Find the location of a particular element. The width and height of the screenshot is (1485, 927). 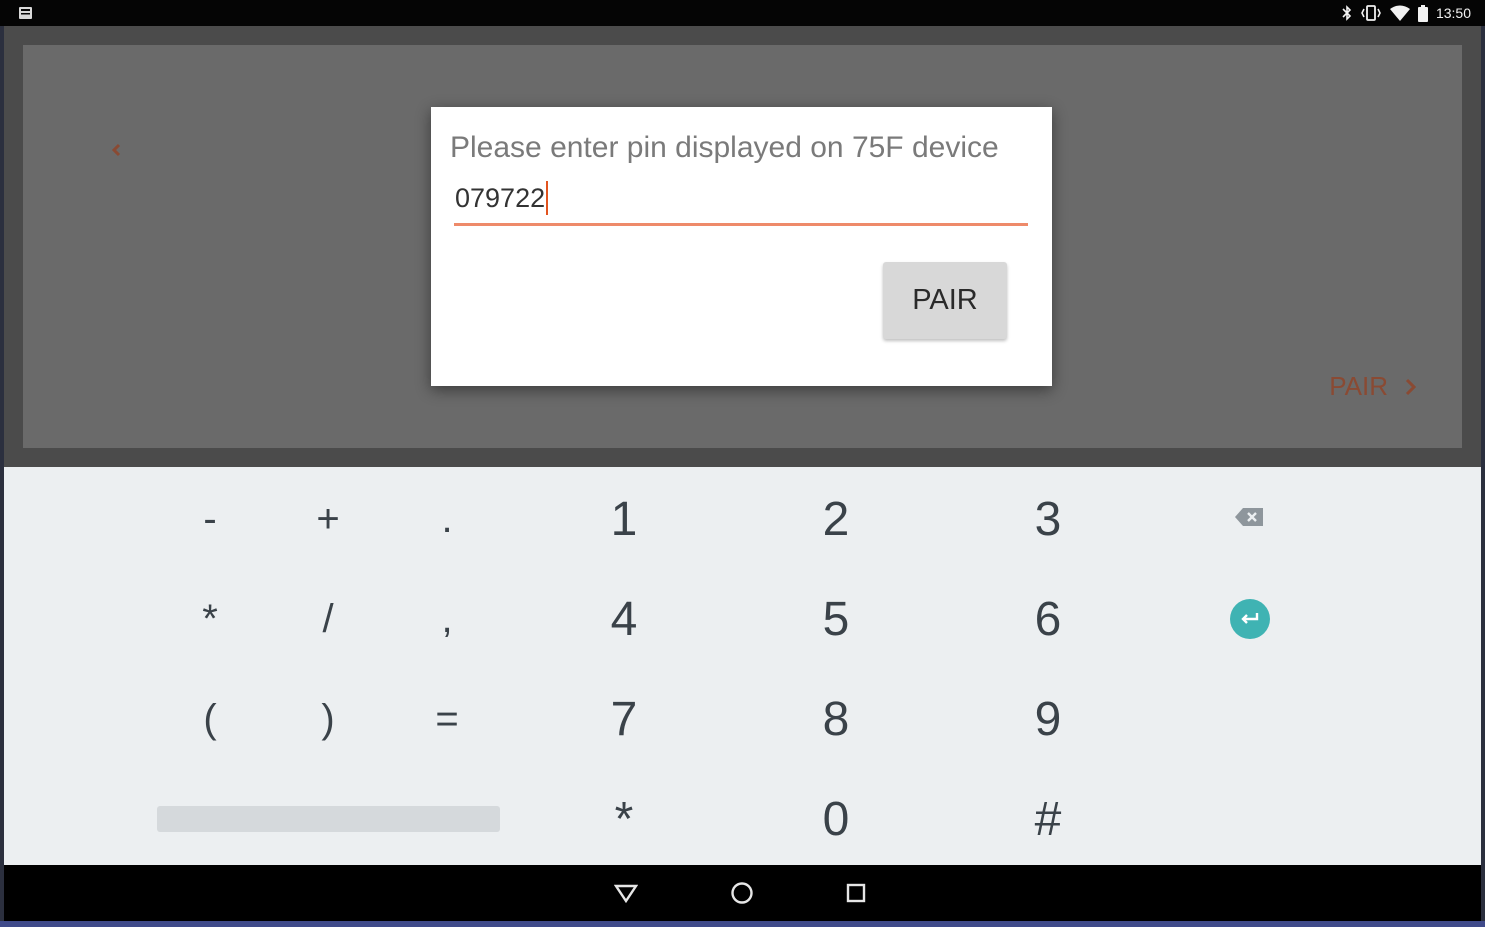

status-time: 13:50 is located at coordinates (1453, 13).